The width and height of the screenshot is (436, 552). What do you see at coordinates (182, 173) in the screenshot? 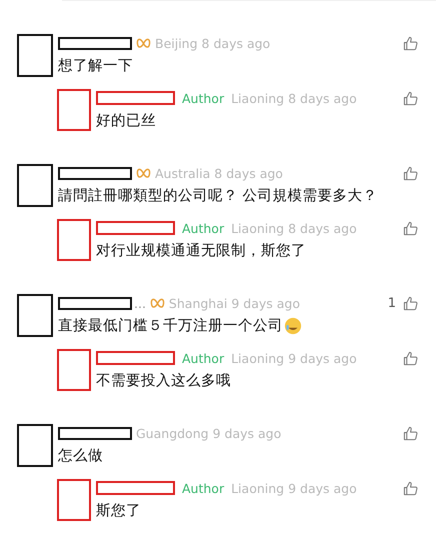
I see `comment-location: Australia` at bounding box center [182, 173].